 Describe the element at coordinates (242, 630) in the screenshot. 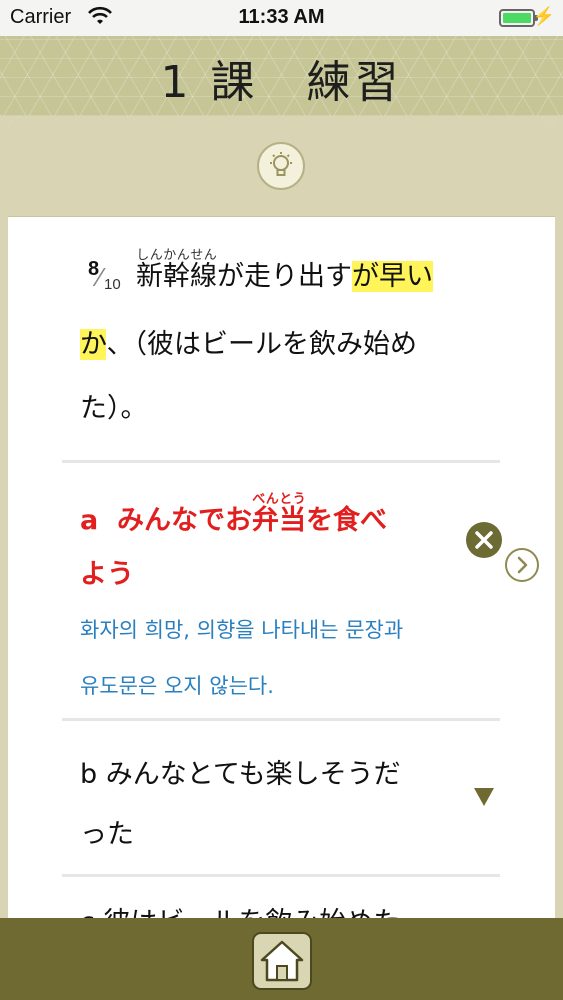

I see `explanation-line-1: 화자의 희망, 의향을 나타내는 문장과` at that location.